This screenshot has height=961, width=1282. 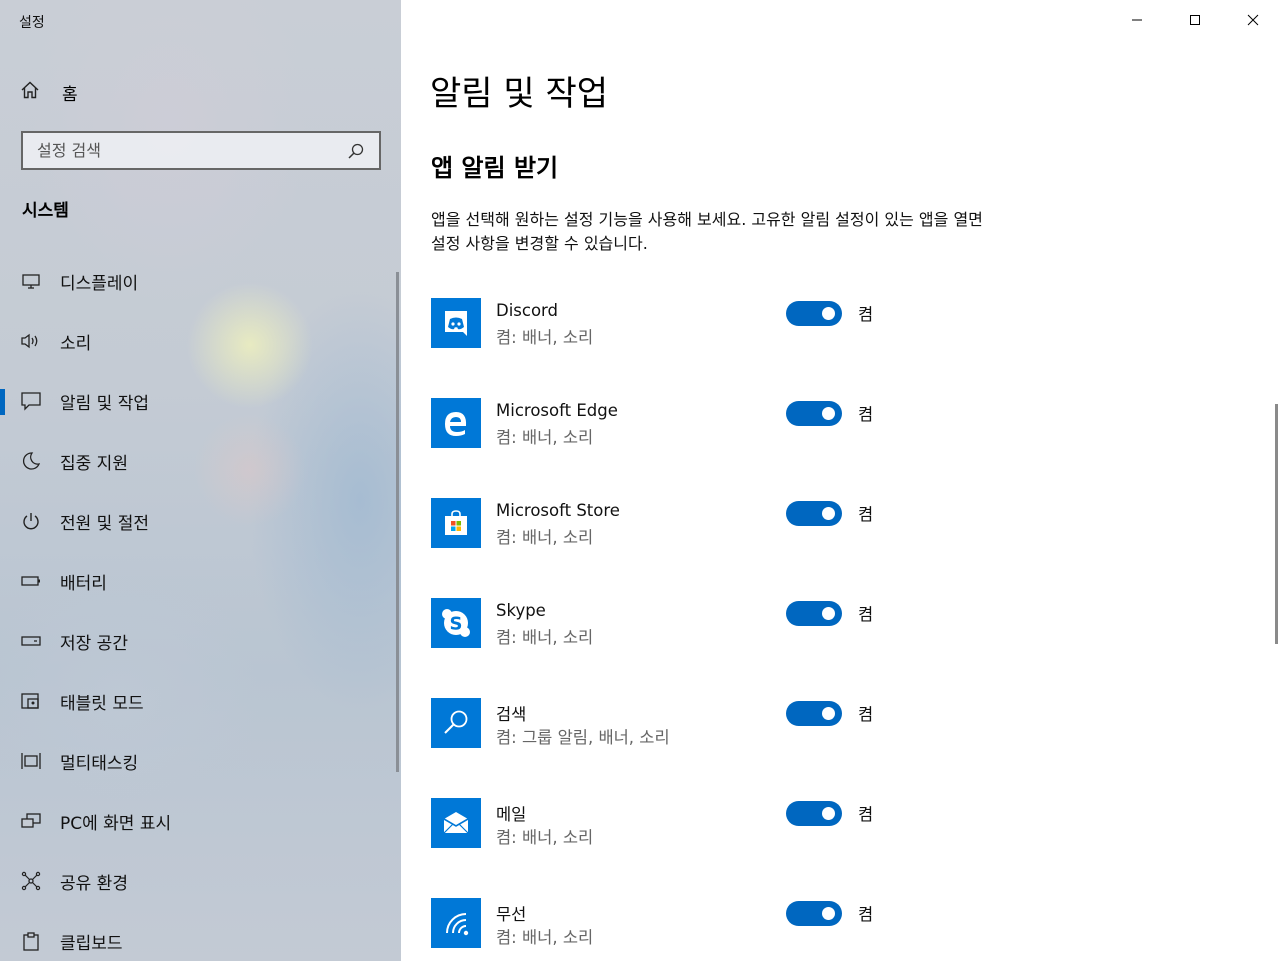 What do you see at coordinates (671, 548) in the screenshot?
I see `list-item: Microsoft Store 켬: 배너, 소리 켬` at bounding box center [671, 548].